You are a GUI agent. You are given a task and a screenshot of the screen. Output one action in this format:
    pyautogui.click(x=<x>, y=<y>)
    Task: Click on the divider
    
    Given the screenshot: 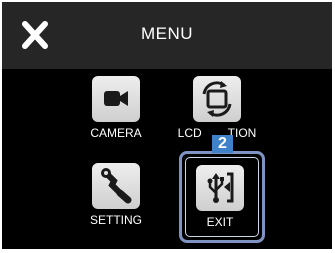 What is the action you would take?
    pyautogui.click(x=167, y=70)
    